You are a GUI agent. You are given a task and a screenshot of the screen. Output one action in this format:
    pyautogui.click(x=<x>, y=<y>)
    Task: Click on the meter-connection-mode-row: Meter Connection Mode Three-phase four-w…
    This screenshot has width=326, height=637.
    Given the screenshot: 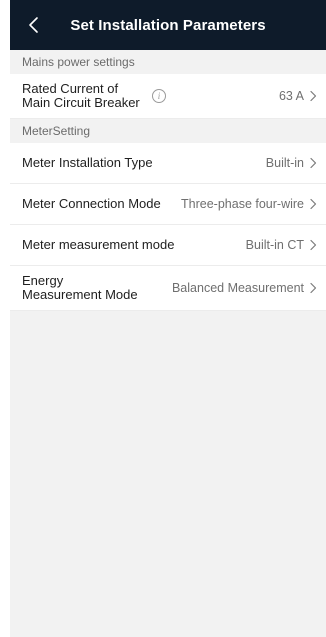 What is the action you would take?
    pyautogui.click(x=168, y=204)
    